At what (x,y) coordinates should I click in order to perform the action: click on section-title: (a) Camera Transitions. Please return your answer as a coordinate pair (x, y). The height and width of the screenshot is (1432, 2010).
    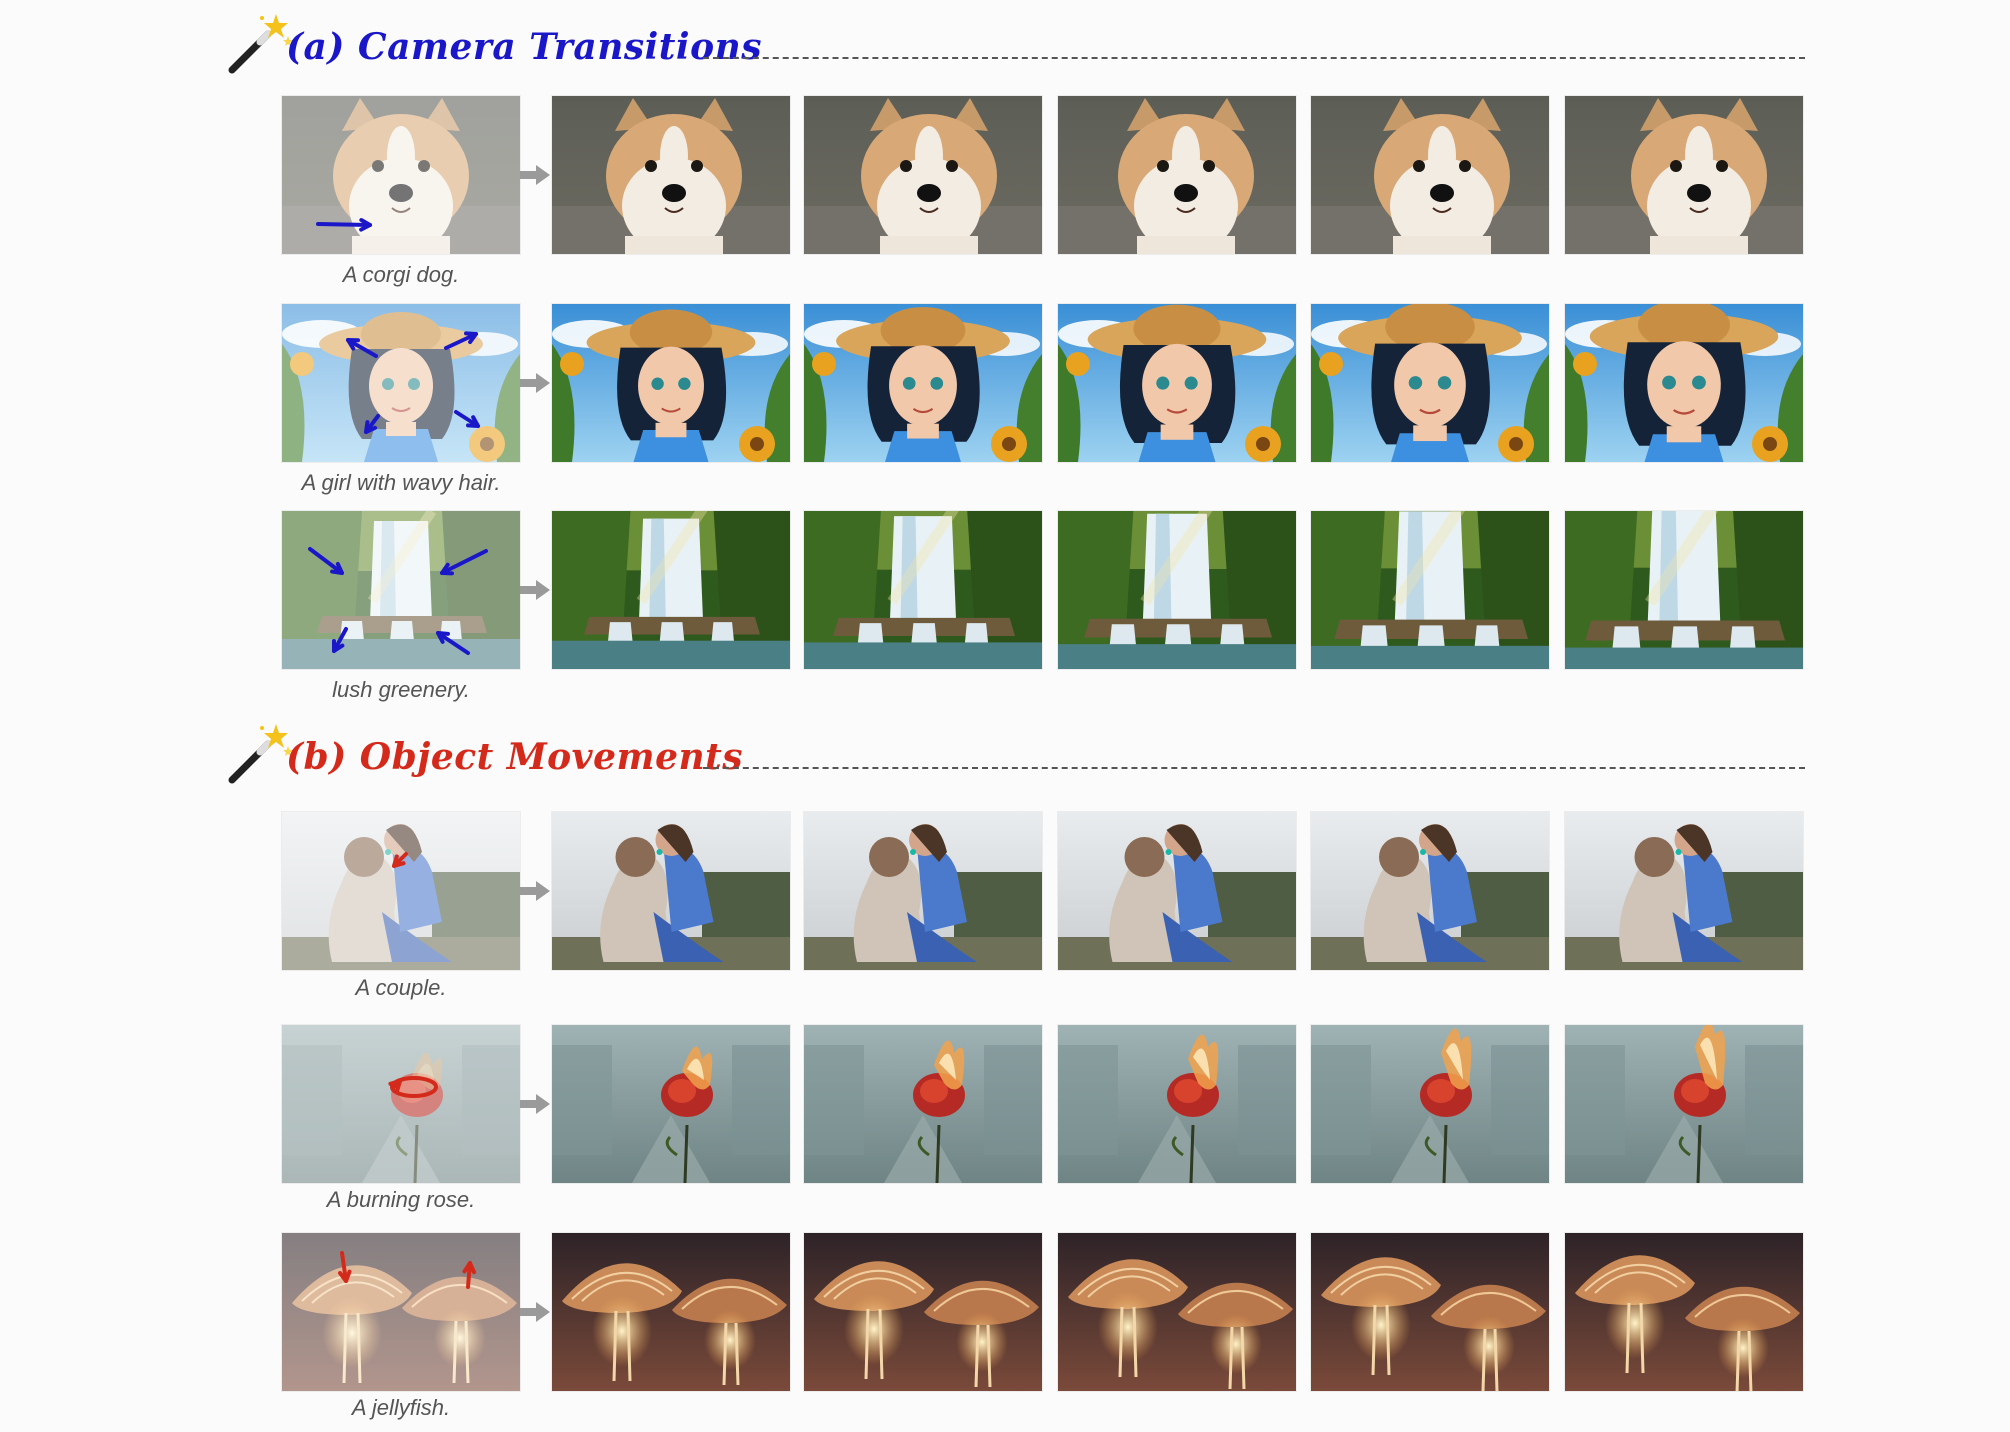
    Looking at the image, I should click on (524, 47).